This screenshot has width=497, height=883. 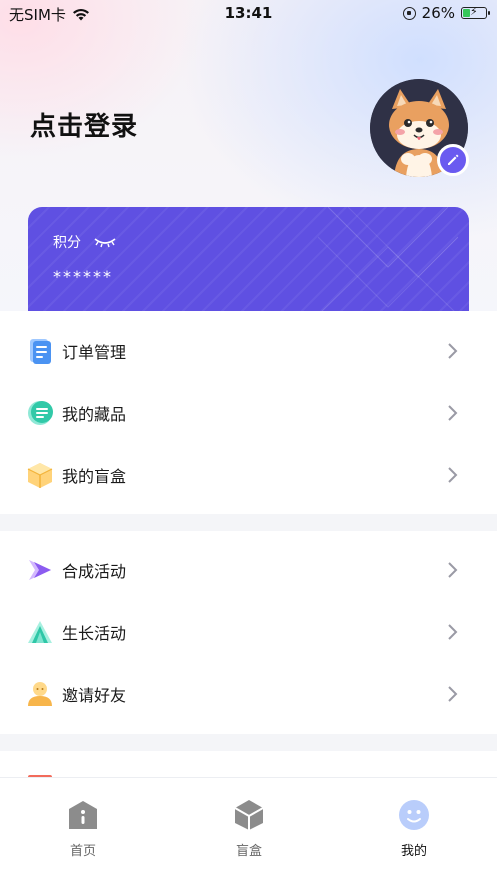 I want to click on order-icon, so click(x=40, y=351).